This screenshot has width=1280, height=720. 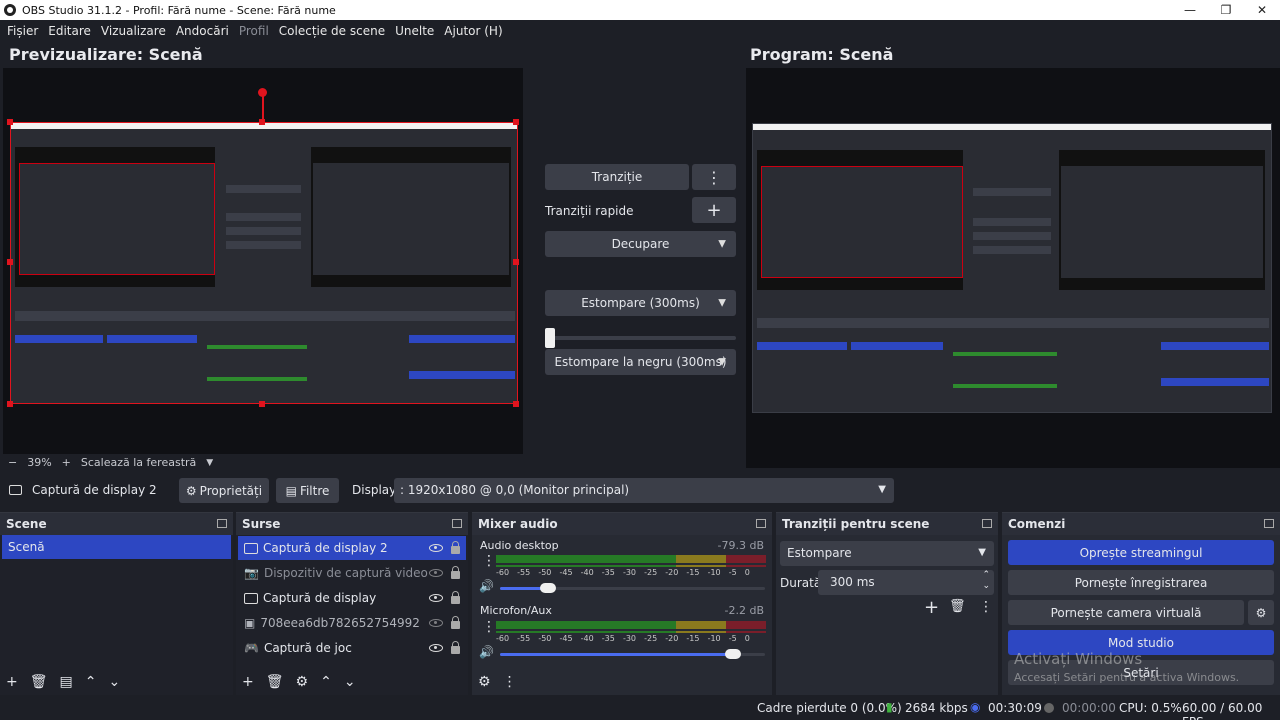 I want to click on start-virtual-camera-button: Pornește camera virtuală, so click(x=1126, y=612).